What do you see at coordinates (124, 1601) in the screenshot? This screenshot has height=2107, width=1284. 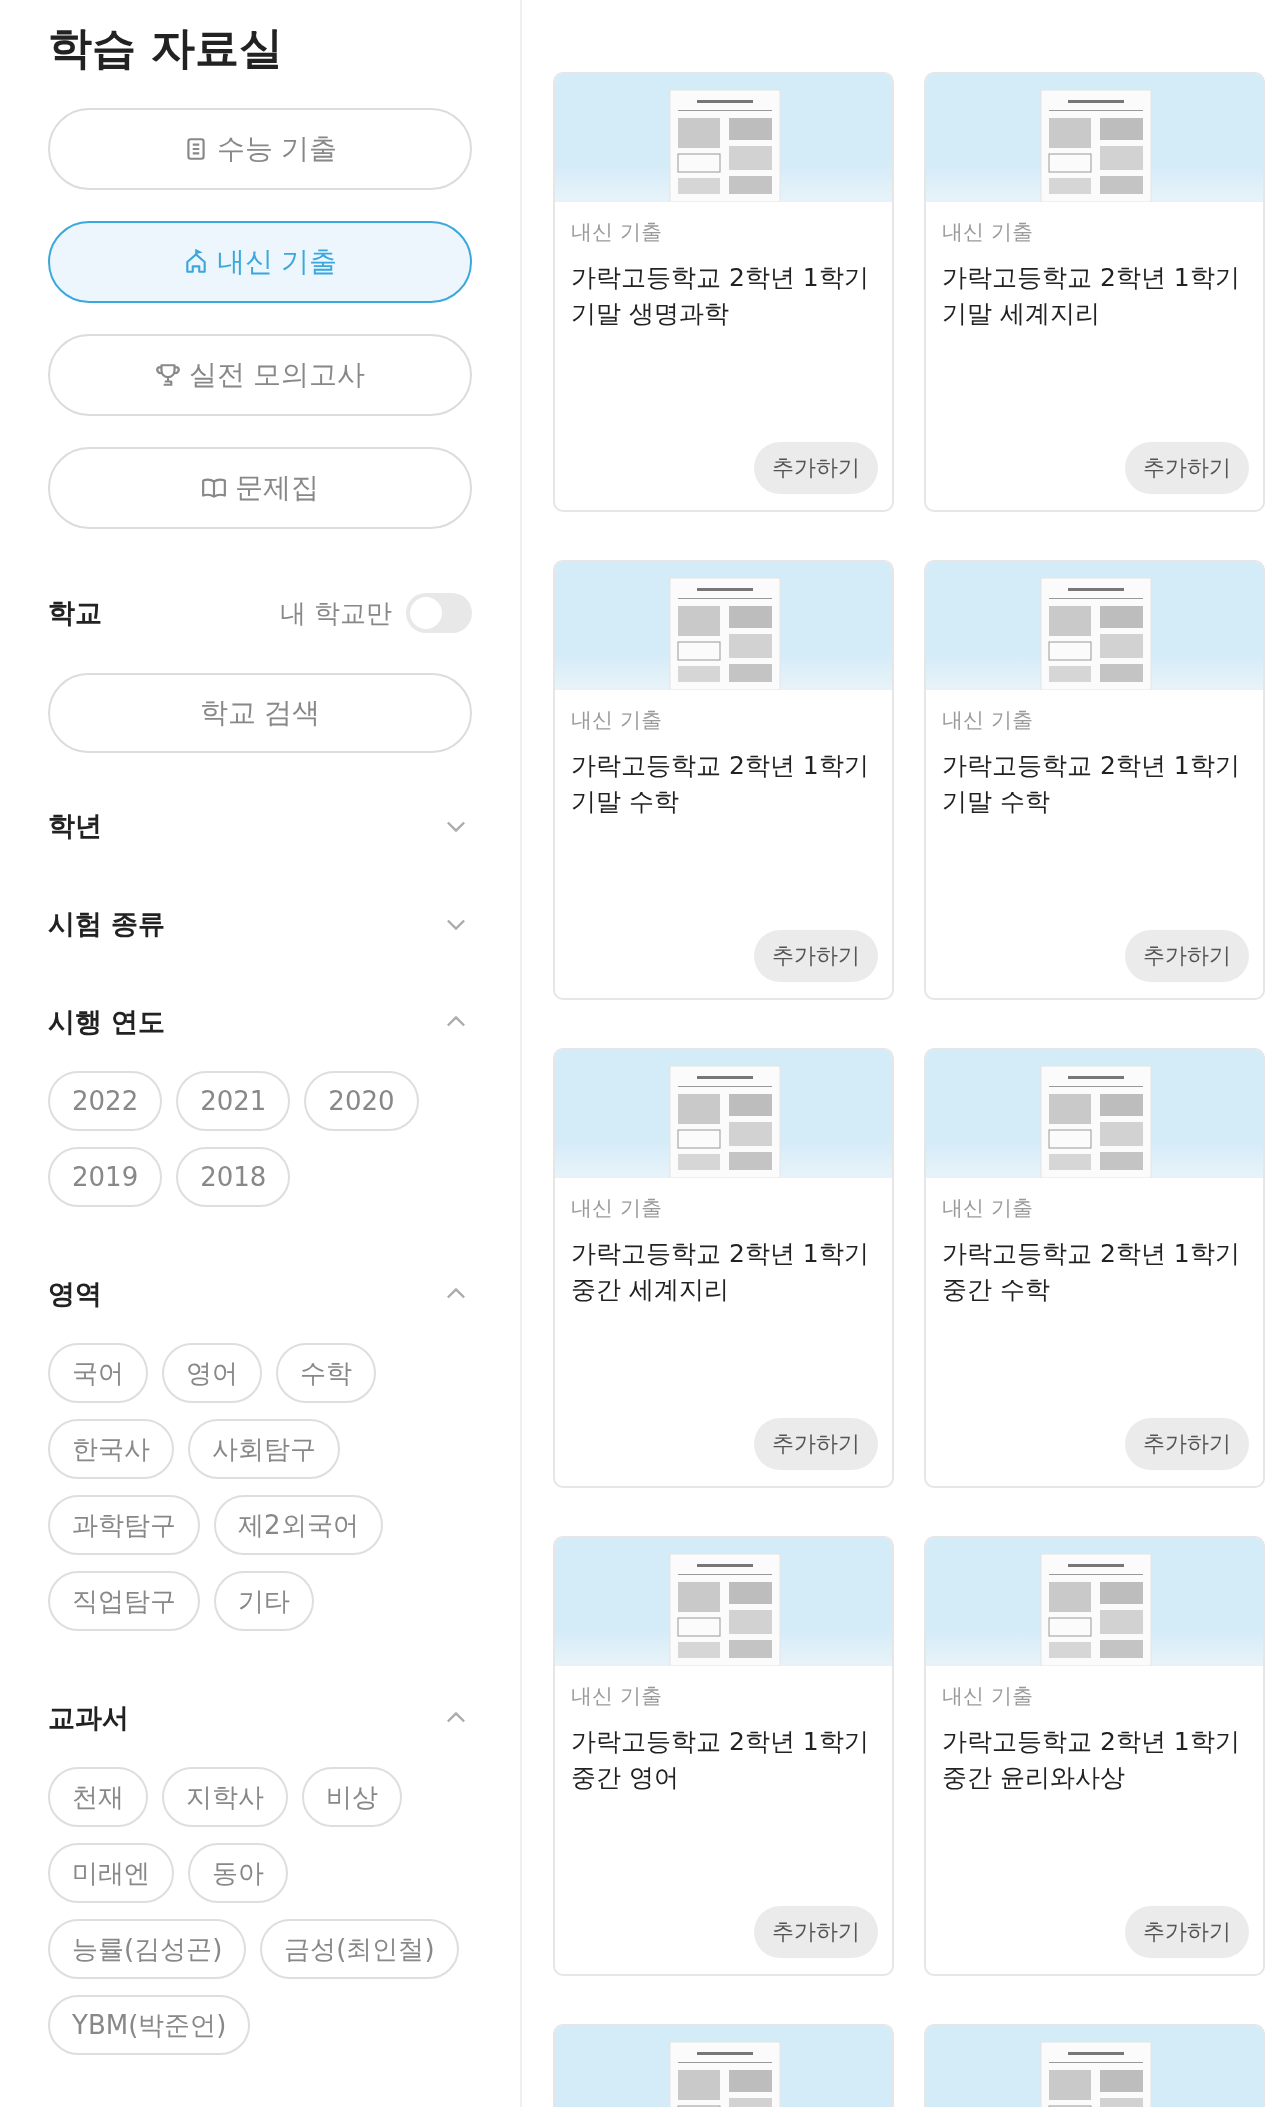 I see `filter-chip: 직업탐구` at bounding box center [124, 1601].